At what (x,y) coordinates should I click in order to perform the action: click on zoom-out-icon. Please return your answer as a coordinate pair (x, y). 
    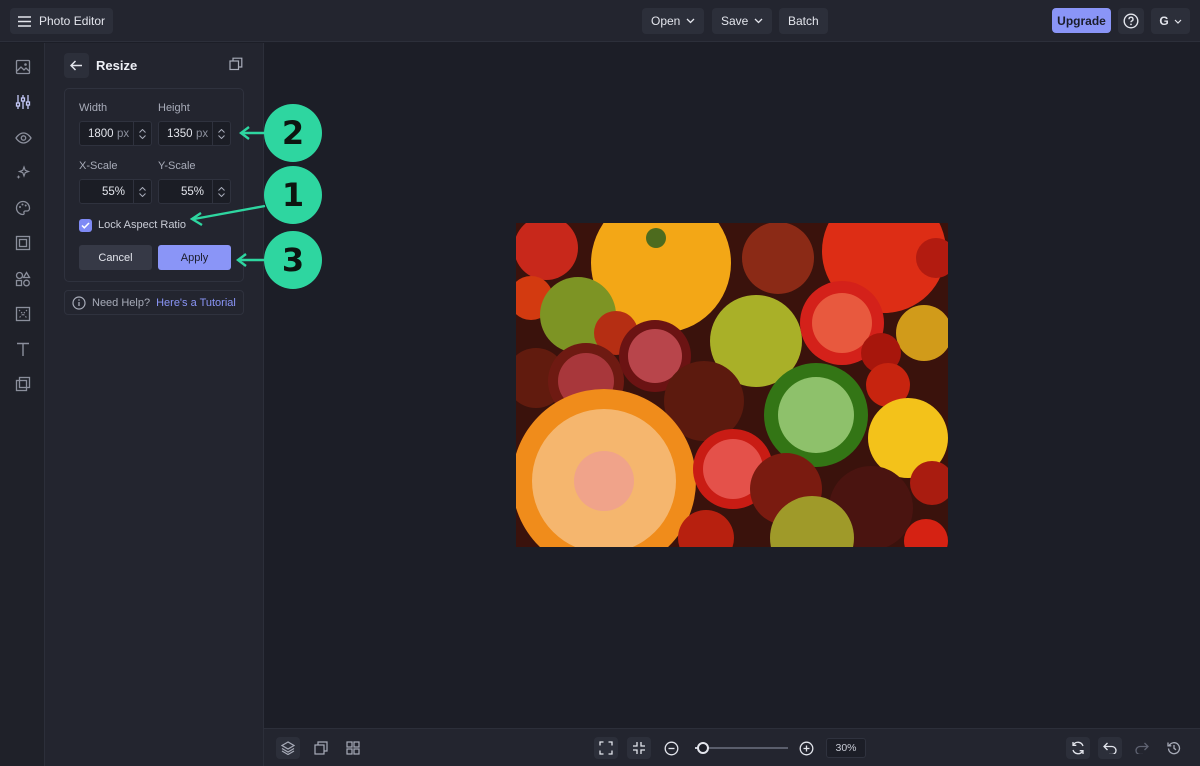
    Looking at the image, I should click on (671, 748).